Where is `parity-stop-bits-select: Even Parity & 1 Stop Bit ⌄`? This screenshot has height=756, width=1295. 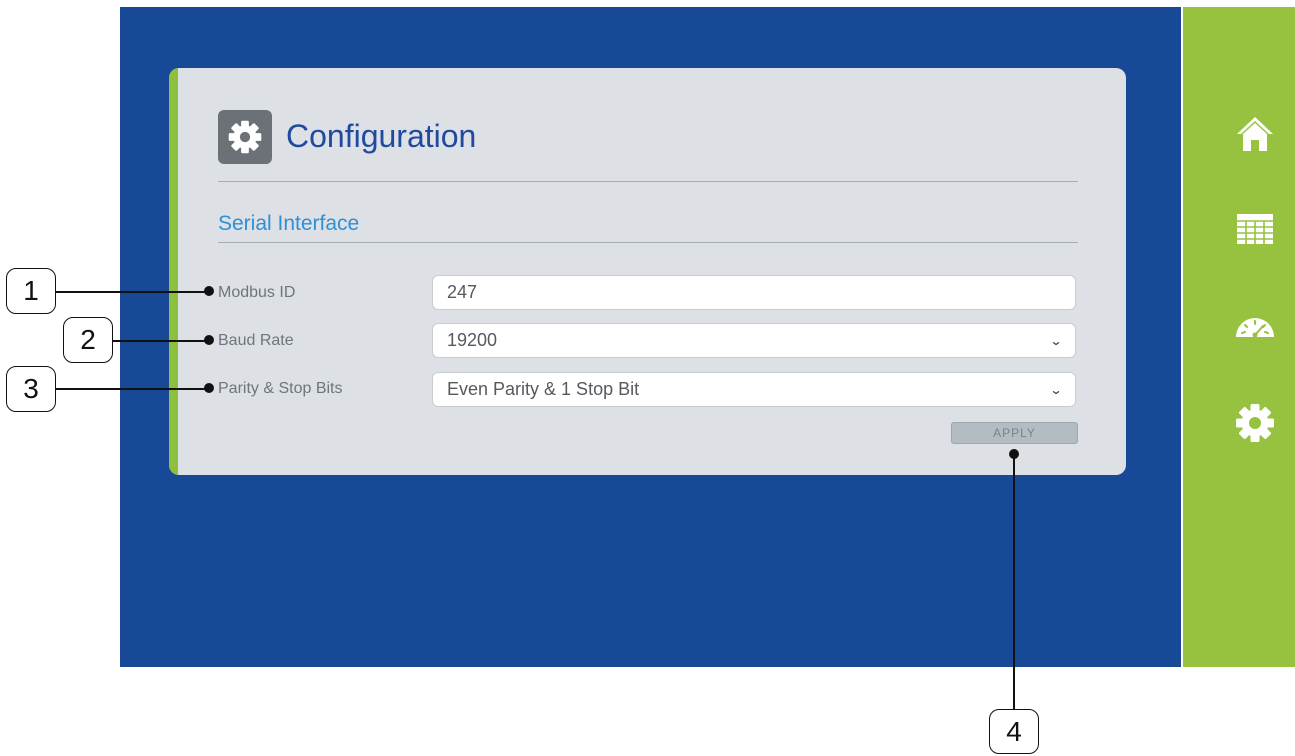
parity-stop-bits-select: Even Parity & 1 Stop Bit ⌄ is located at coordinates (754, 389).